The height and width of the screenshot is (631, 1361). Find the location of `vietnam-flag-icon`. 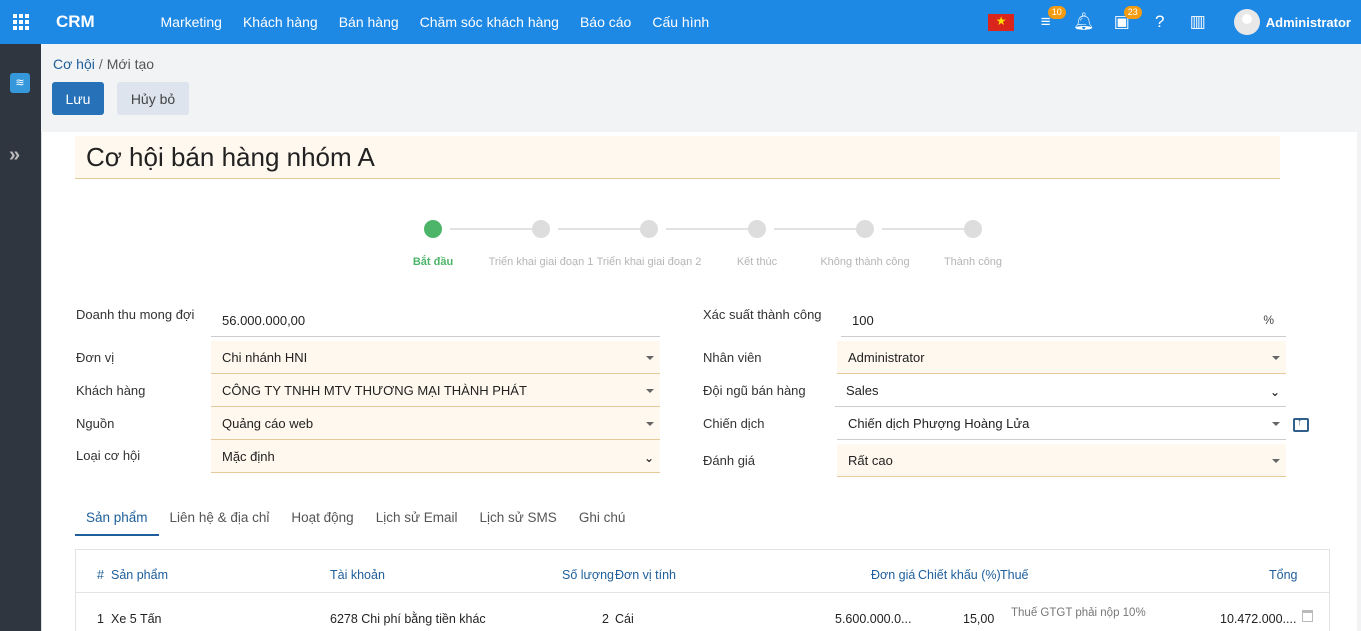

vietnam-flag-icon is located at coordinates (1000, 22).